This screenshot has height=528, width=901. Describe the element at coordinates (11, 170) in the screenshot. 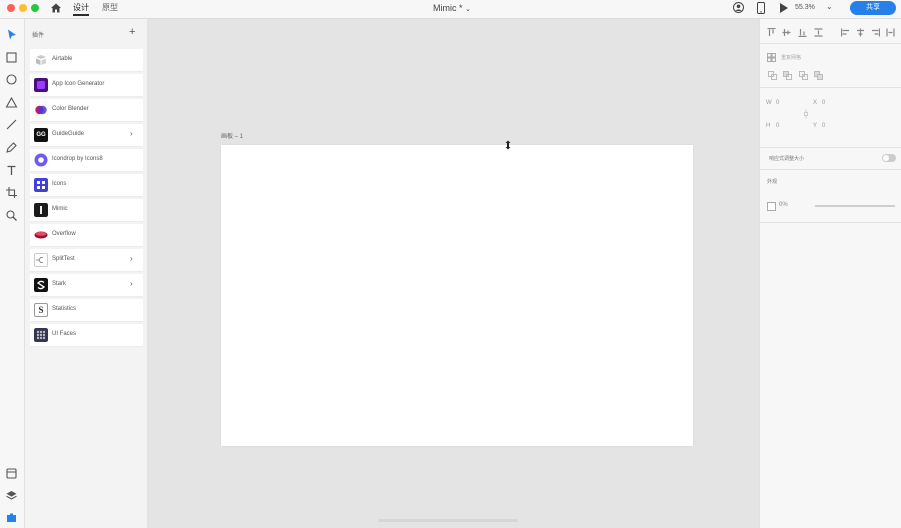

I see `text-tool-icon` at that location.